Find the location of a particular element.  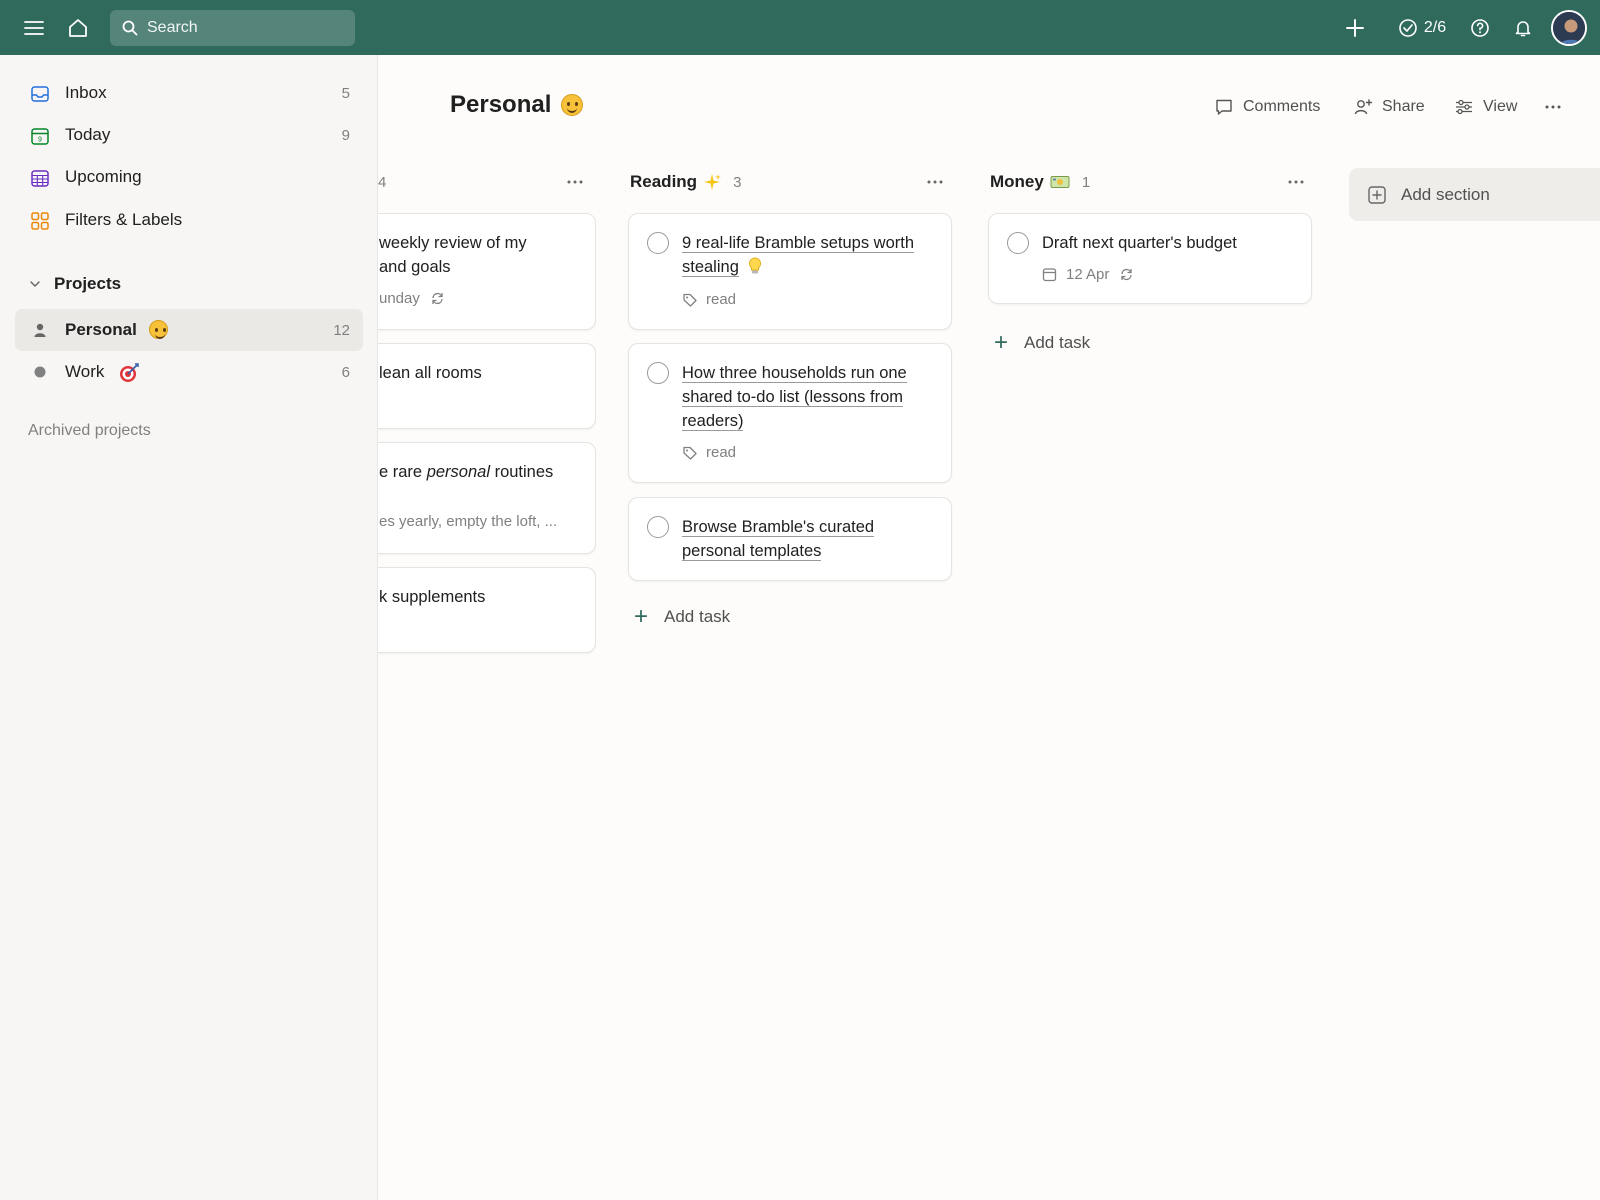

section-name: Money is located at coordinates (1017, 181).